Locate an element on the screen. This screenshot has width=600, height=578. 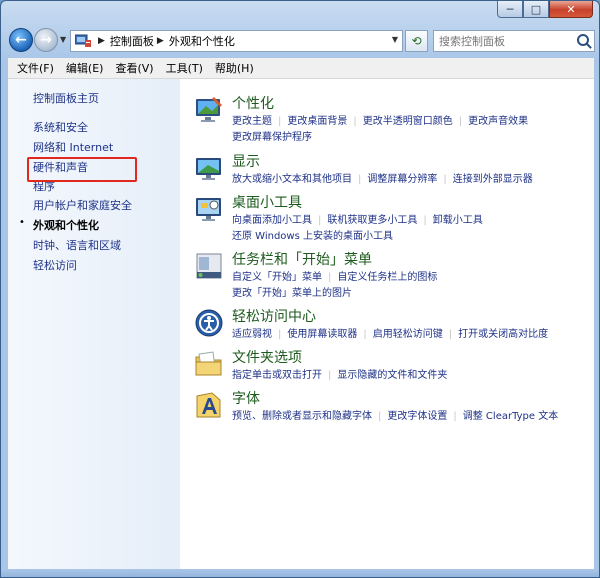
category-links: 适应弱视 | 使用屏幕读取器 | 启用轻松访问键 | 打开或关闭高对比度 is located at coordinates (390, 334).